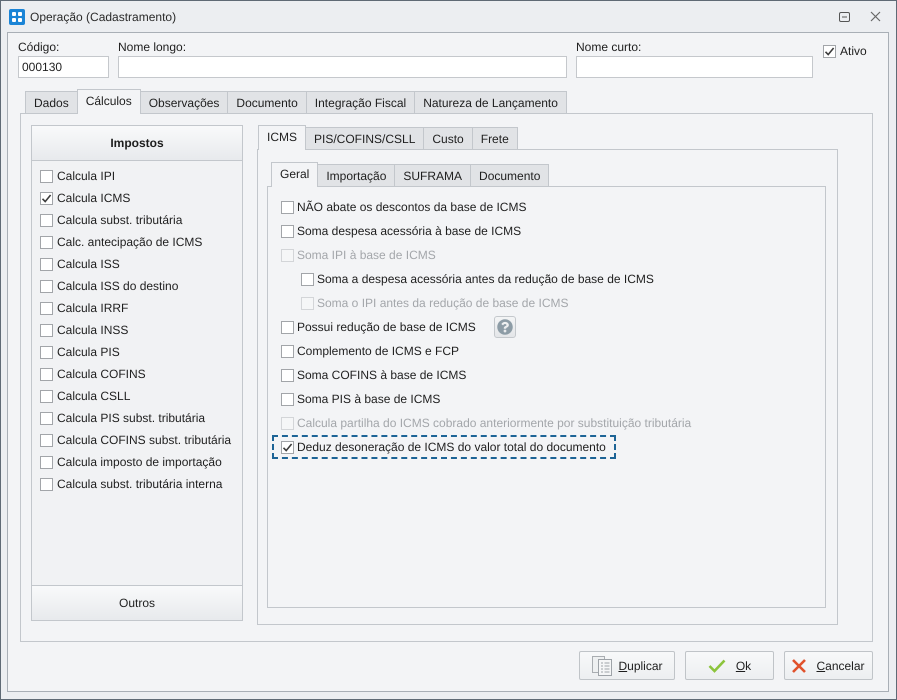  I want to click on checkbox-option: Calcula subst. tributária, so click(111, 220).